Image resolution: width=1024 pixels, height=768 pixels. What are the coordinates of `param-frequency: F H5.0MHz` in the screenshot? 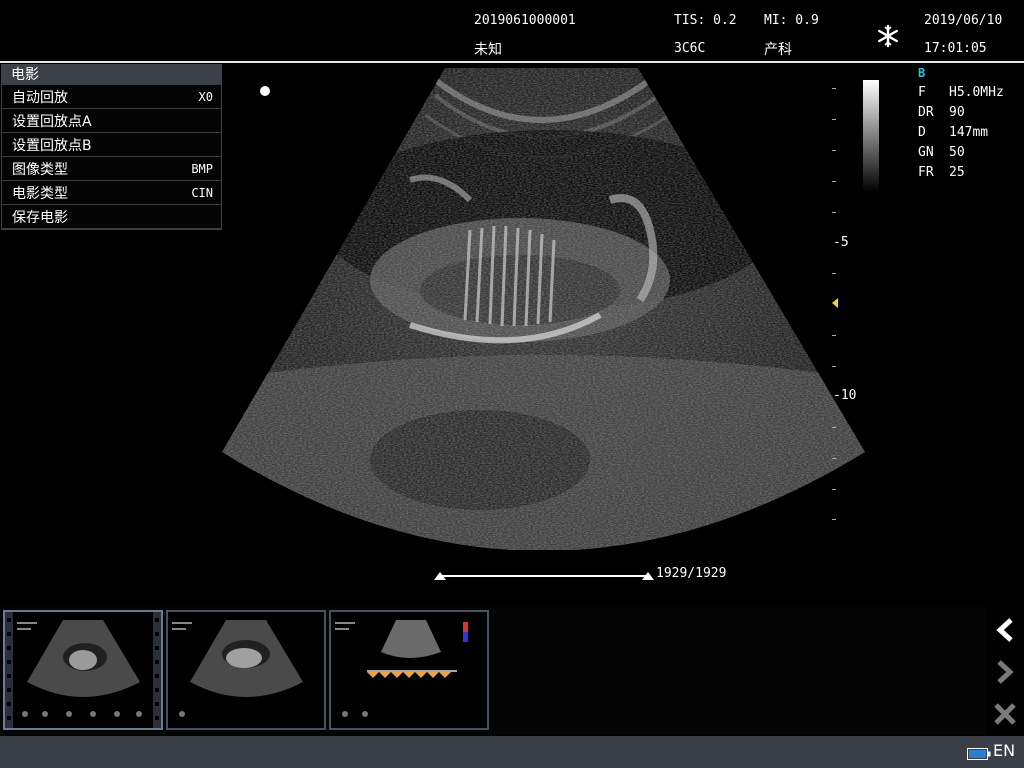 It's located at (961, 92).